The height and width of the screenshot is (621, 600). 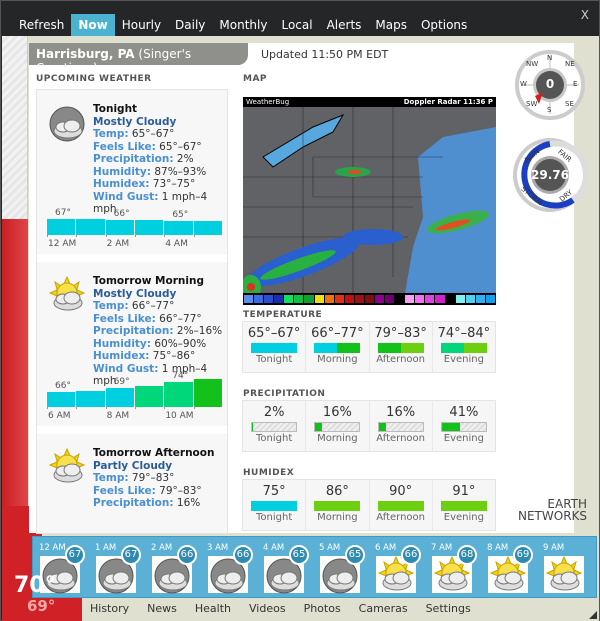 What do you see at coordinates (180, 146) in the screenshot?
I see `forecast-row-value: 65°–67°` at bounding box center [180, 146].